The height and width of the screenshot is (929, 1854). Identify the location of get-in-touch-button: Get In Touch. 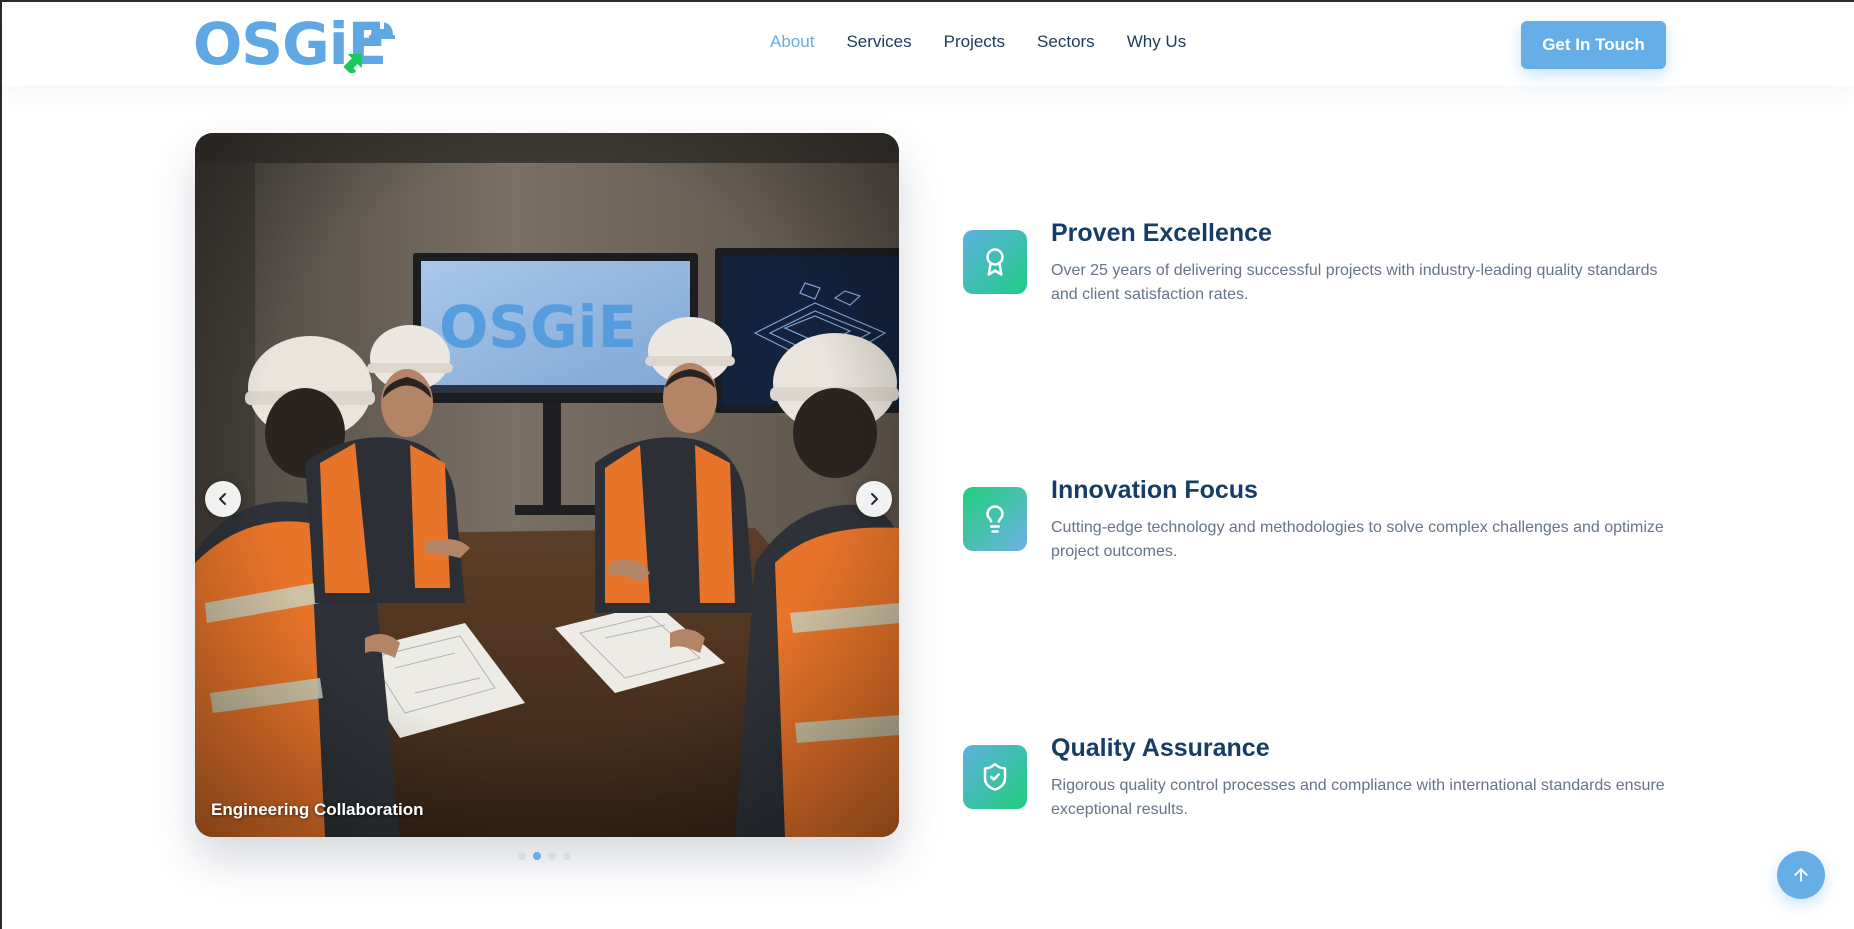
(1593, 45).